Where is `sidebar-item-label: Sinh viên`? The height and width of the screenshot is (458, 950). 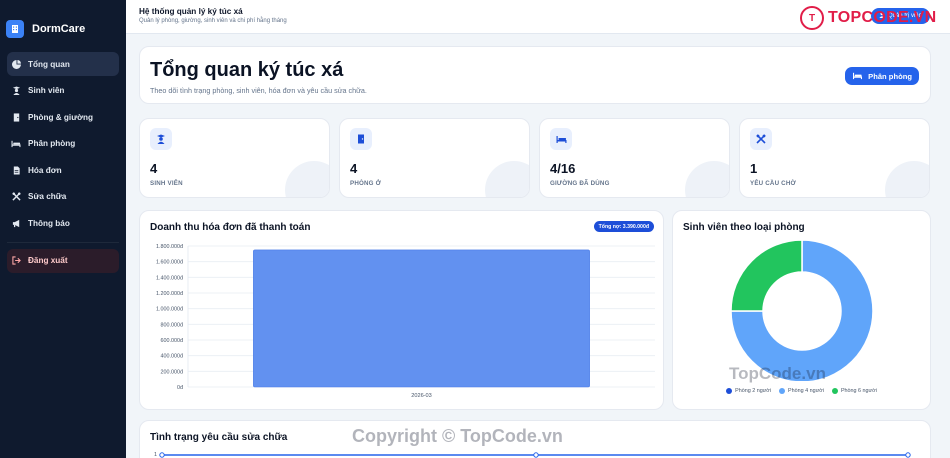 sidebar-item-label: Sinh viên is located at coordinates (46, 91).